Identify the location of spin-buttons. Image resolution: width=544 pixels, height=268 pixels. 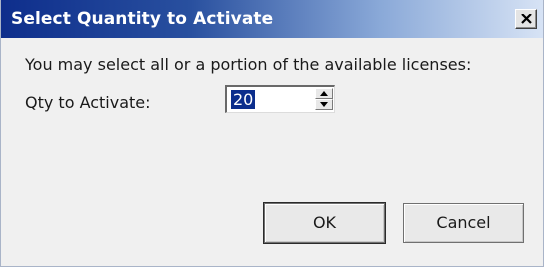
(324, 99).